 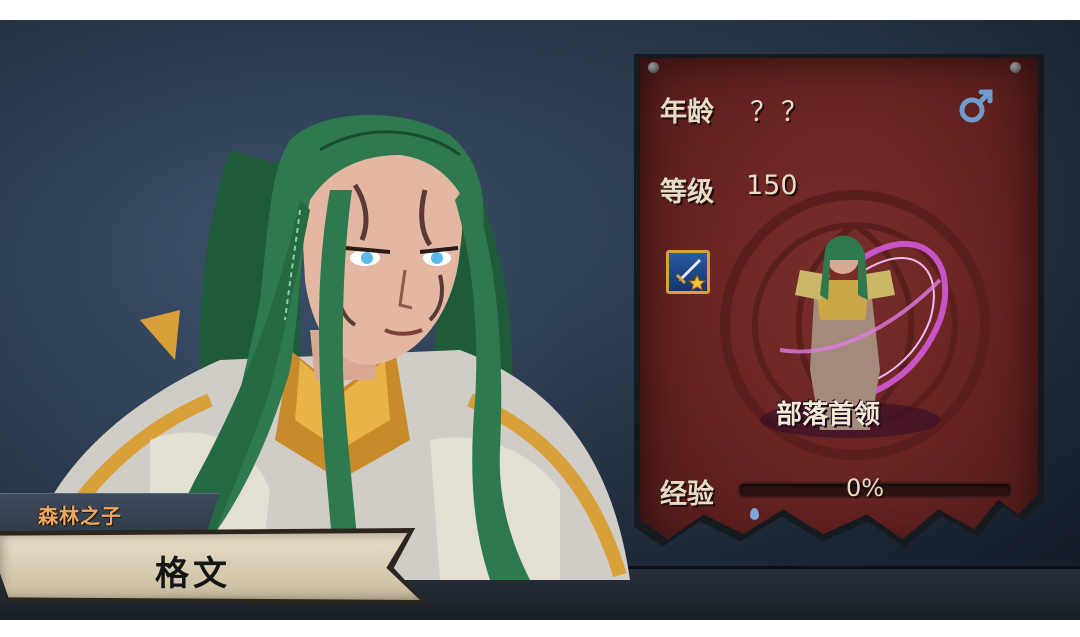 I want to click on exp-marker-icon, so click(x=754, y=514).